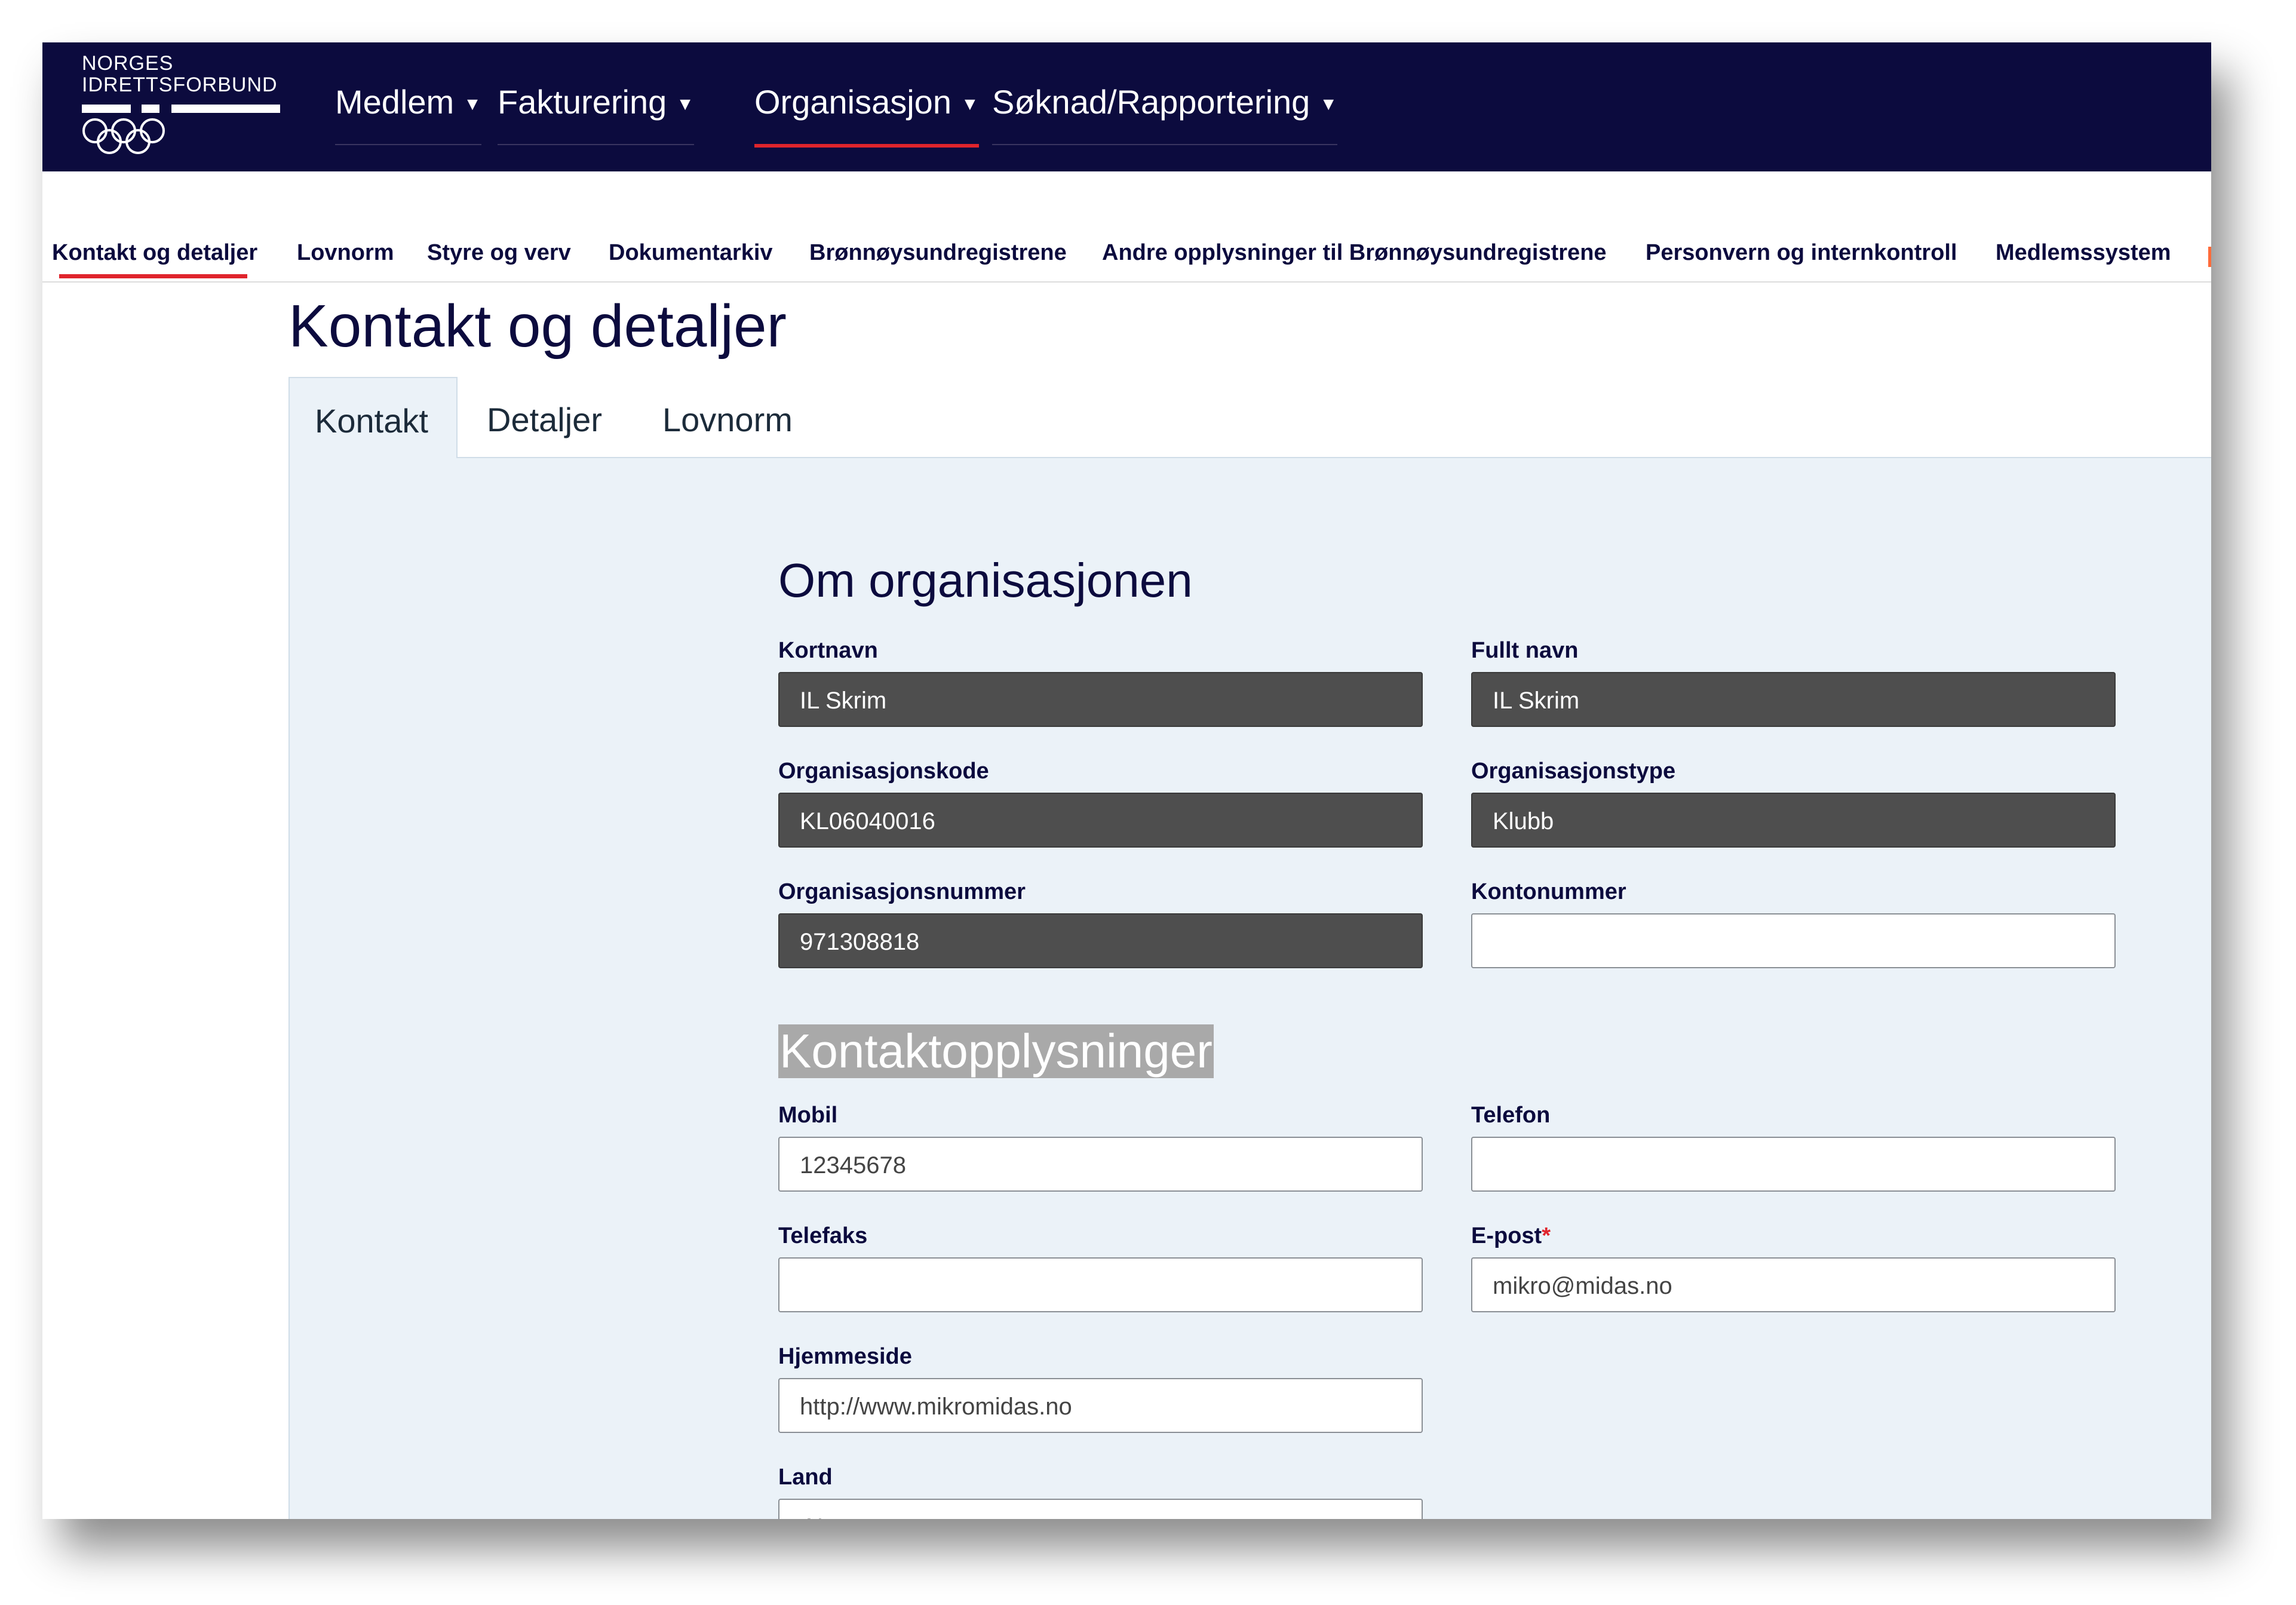  Describe the element at coordinates (1793, 940) in the screenshot. I see `kontonummer-input` at that location.